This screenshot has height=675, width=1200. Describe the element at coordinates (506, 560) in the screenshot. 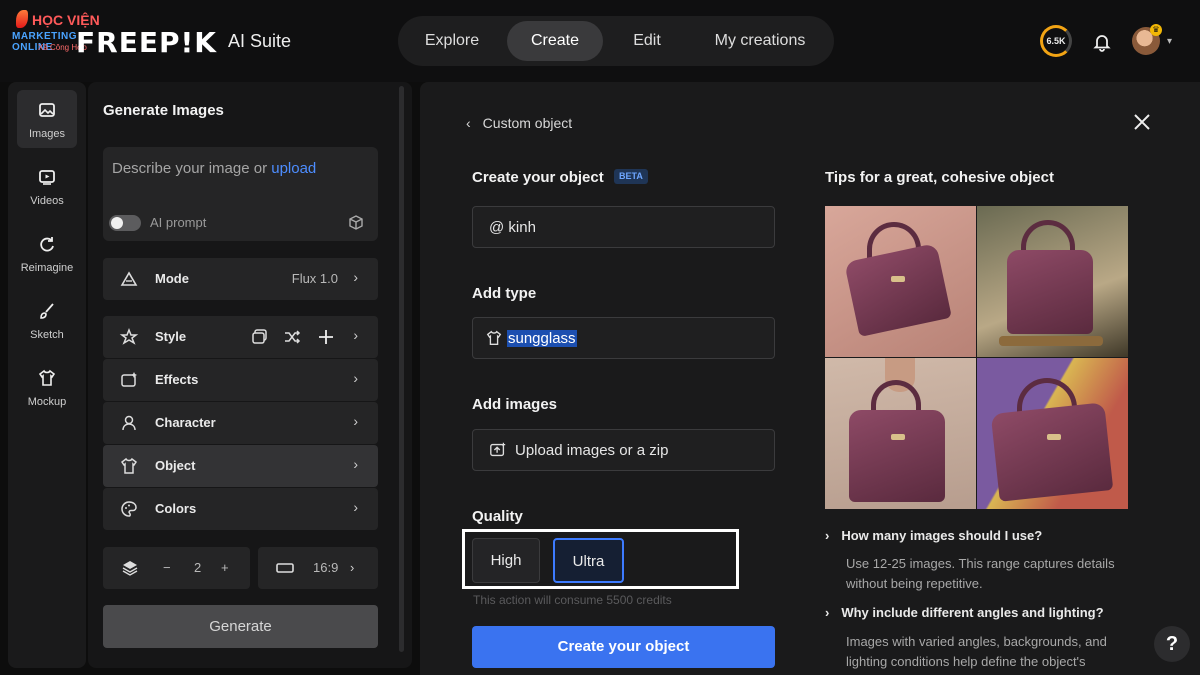

I see `quality-high-button: High` at that location.